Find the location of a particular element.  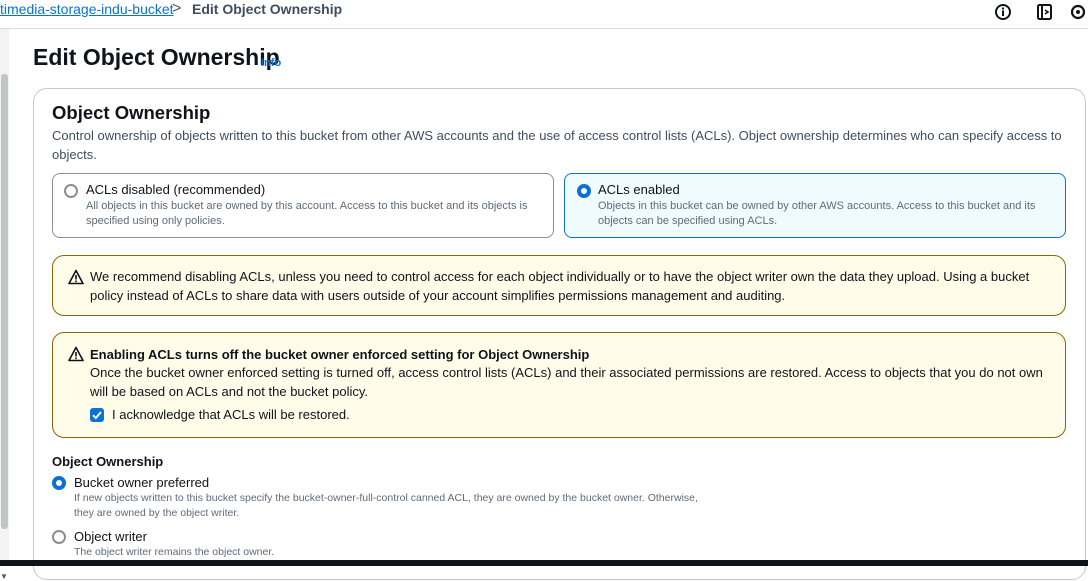

ownership-field-label: Object Ownership is located at coordinates (108, 461).